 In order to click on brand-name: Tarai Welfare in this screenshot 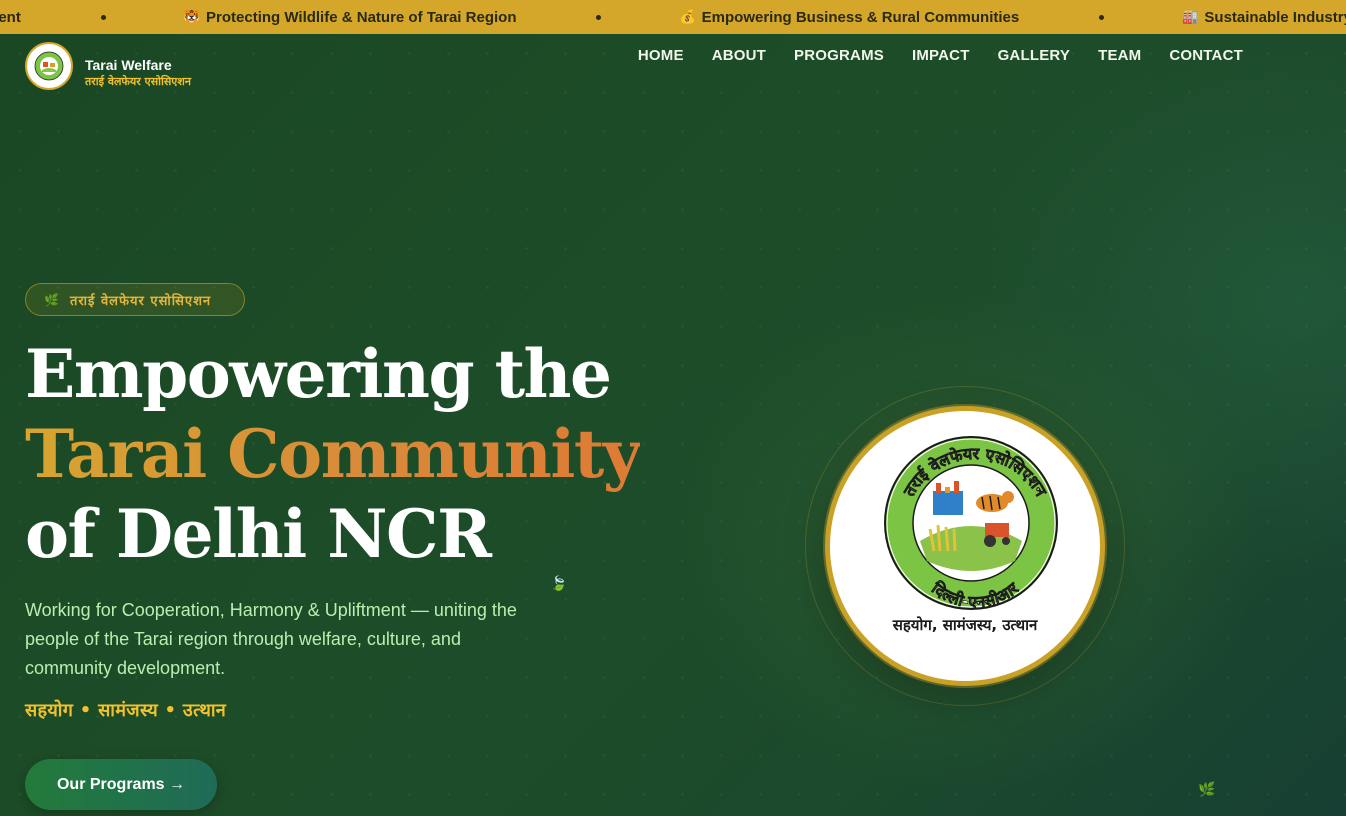, I will do `click(128, 65)`.